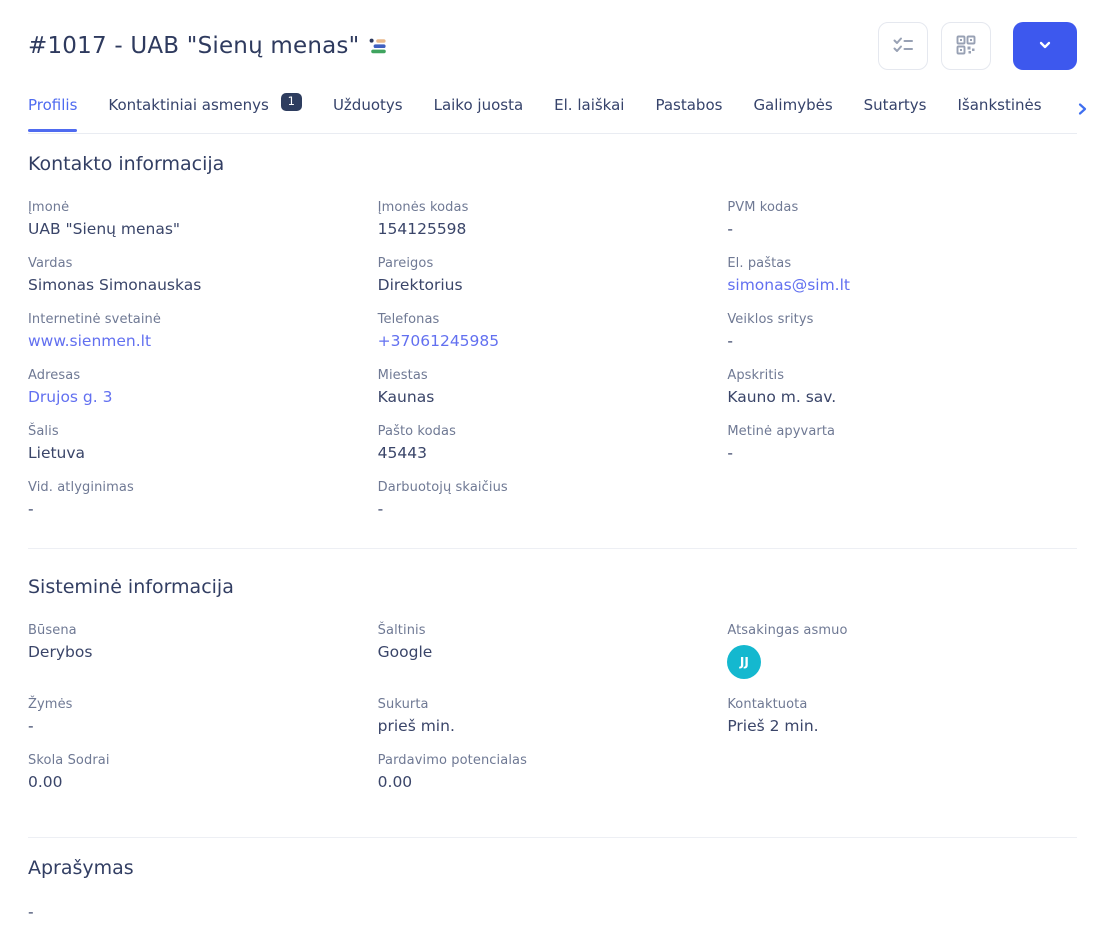  I want to click on tab: Užduotys, so click(368, 113).